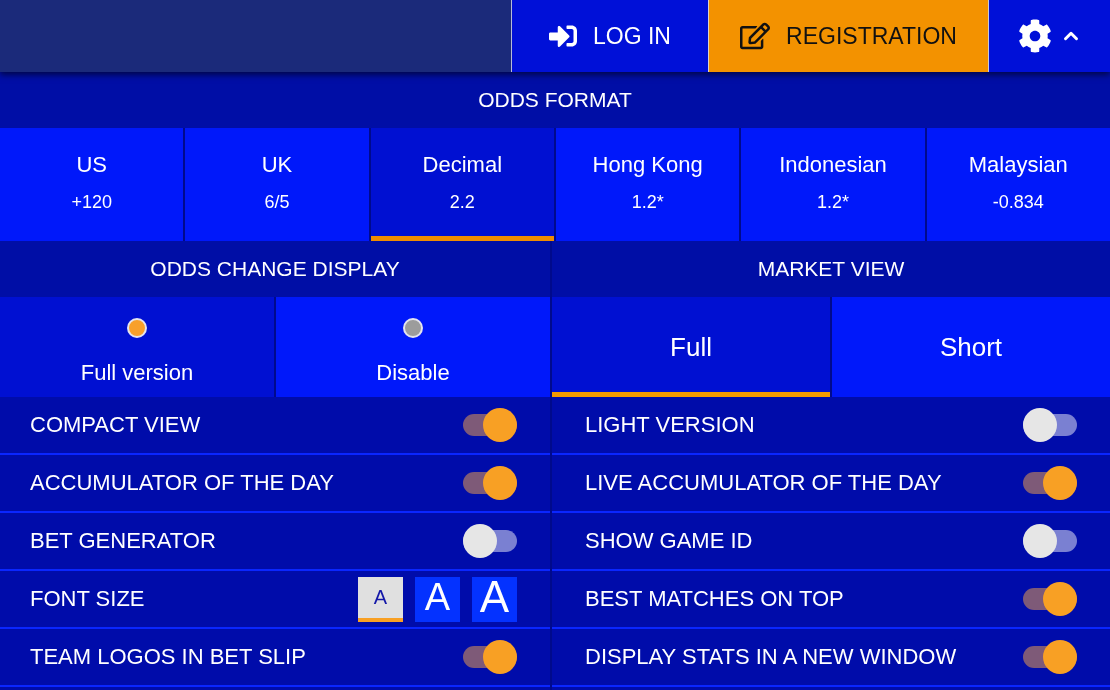 The height and width of the screenshot is (690, 1110). Describe the element at coordinates (669, 541) in the screenshot. I see `setting-label: SHOW GAME ID` at that location.